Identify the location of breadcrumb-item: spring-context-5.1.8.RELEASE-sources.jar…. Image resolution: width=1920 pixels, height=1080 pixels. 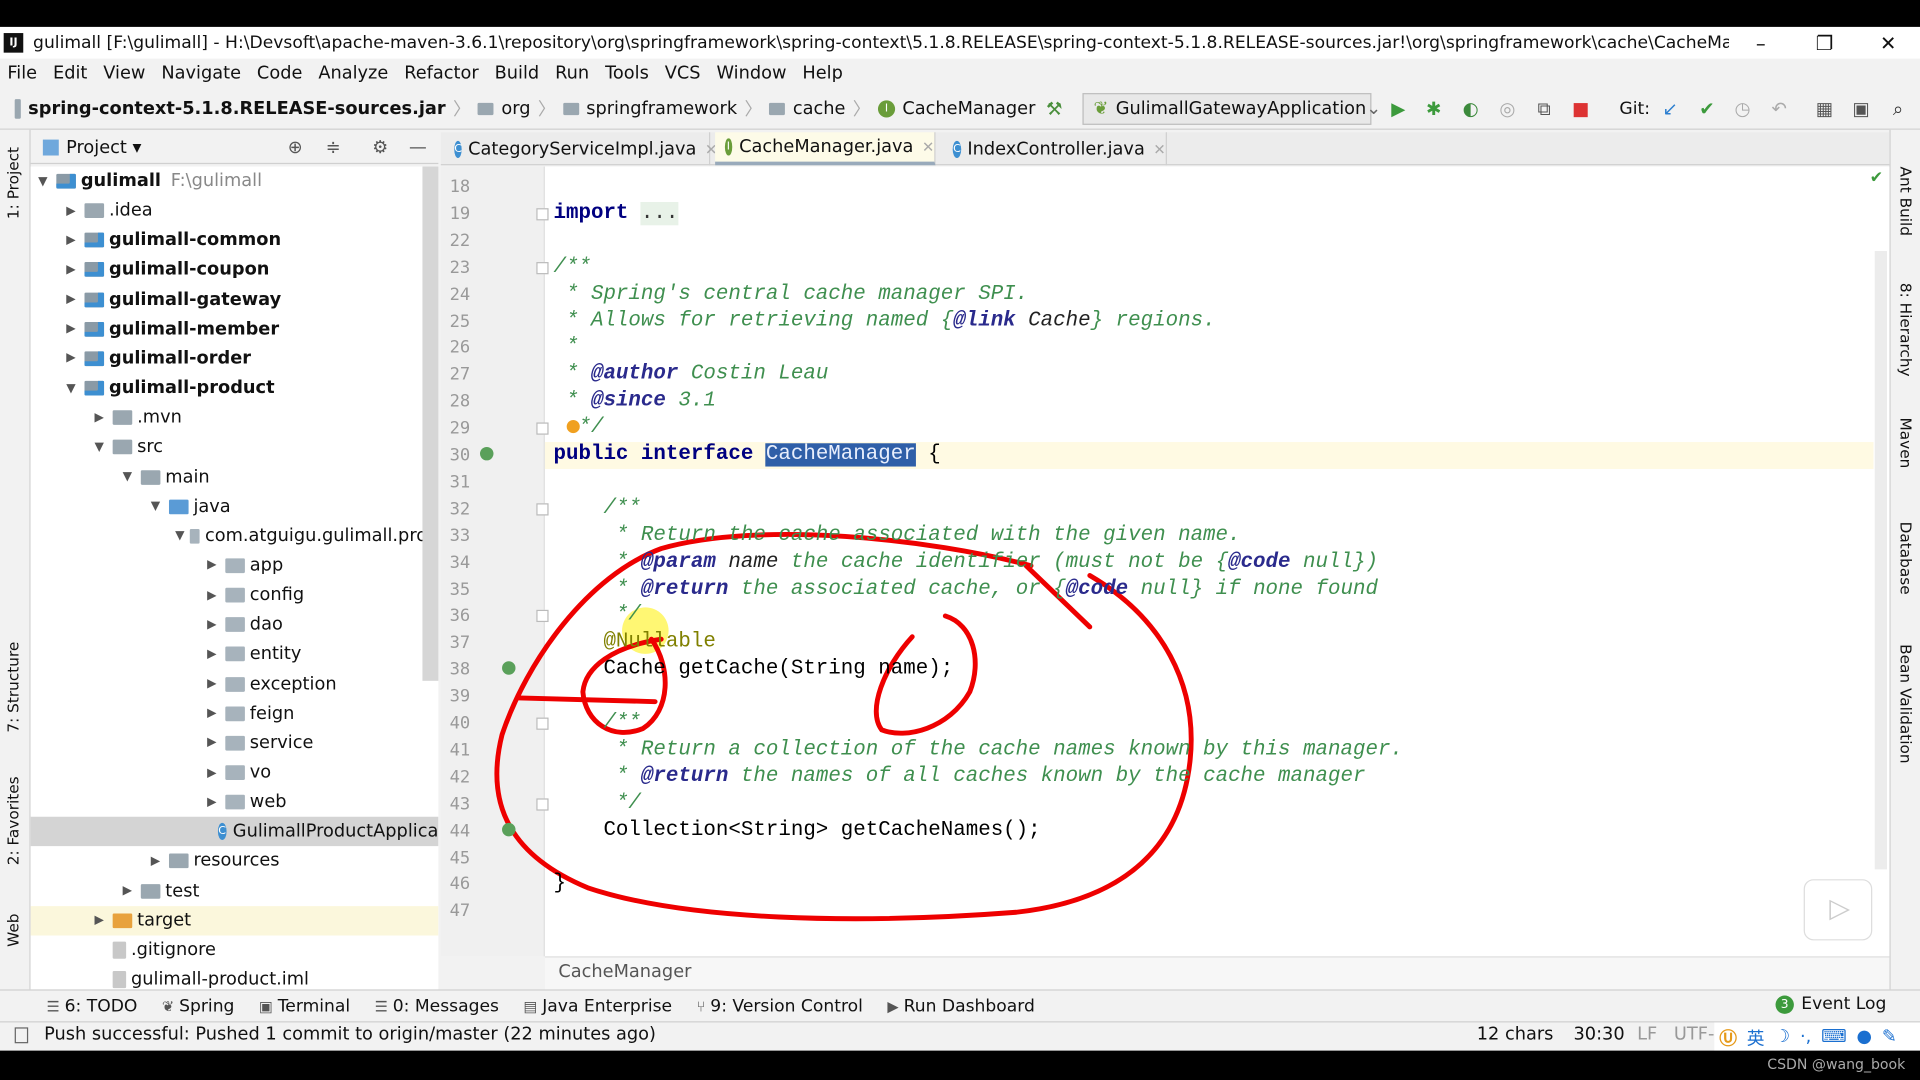
(242, 109).